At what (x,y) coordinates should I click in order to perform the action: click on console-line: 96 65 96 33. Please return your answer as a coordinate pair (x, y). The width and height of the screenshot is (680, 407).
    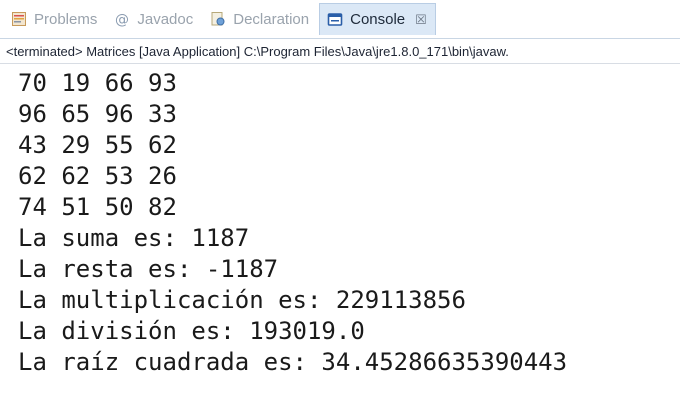
    Looking at the image, I should click on (97, 114).